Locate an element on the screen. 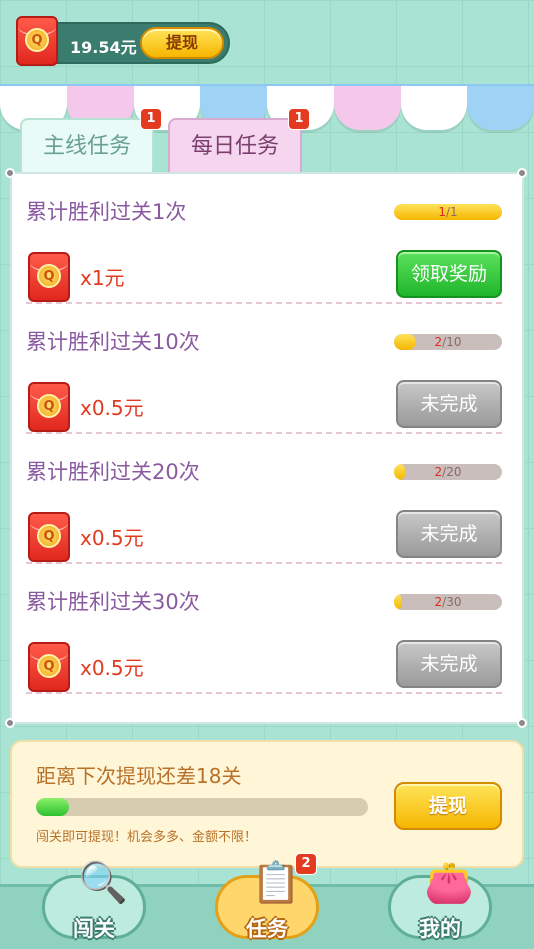  tab-daily-tasks: 每日任务 1 is located at coordinates (239, 141).